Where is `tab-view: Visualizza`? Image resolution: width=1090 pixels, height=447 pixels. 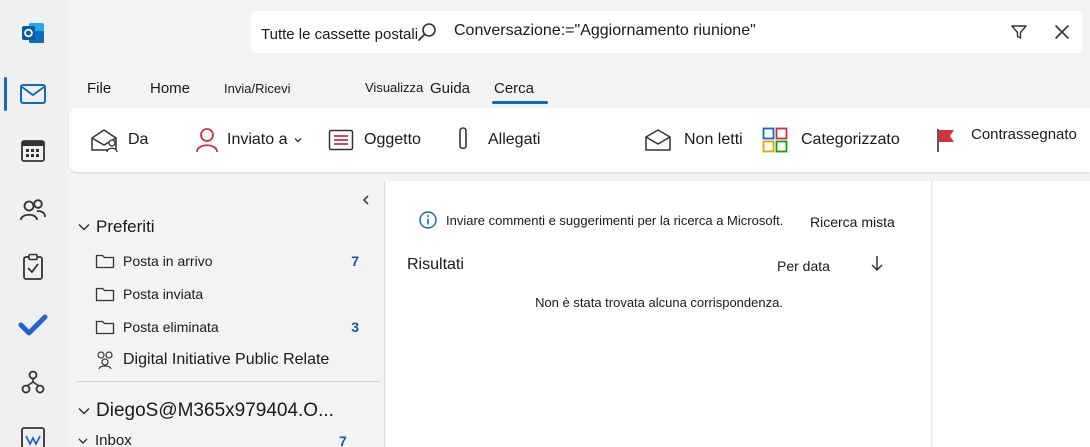 tab-view: Visualizza is located at coordinates (394, 87).